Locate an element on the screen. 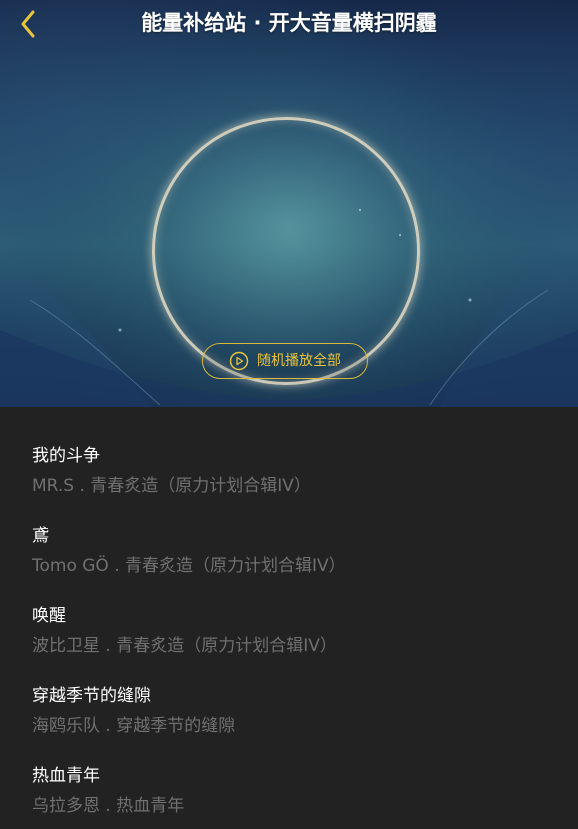 The width and height of the screenshot is (578, 829). song-item: 穿越季节的缝隙 海鸥乐队 . 穿越季节的缝隙 is located at coordinates (292, 717).